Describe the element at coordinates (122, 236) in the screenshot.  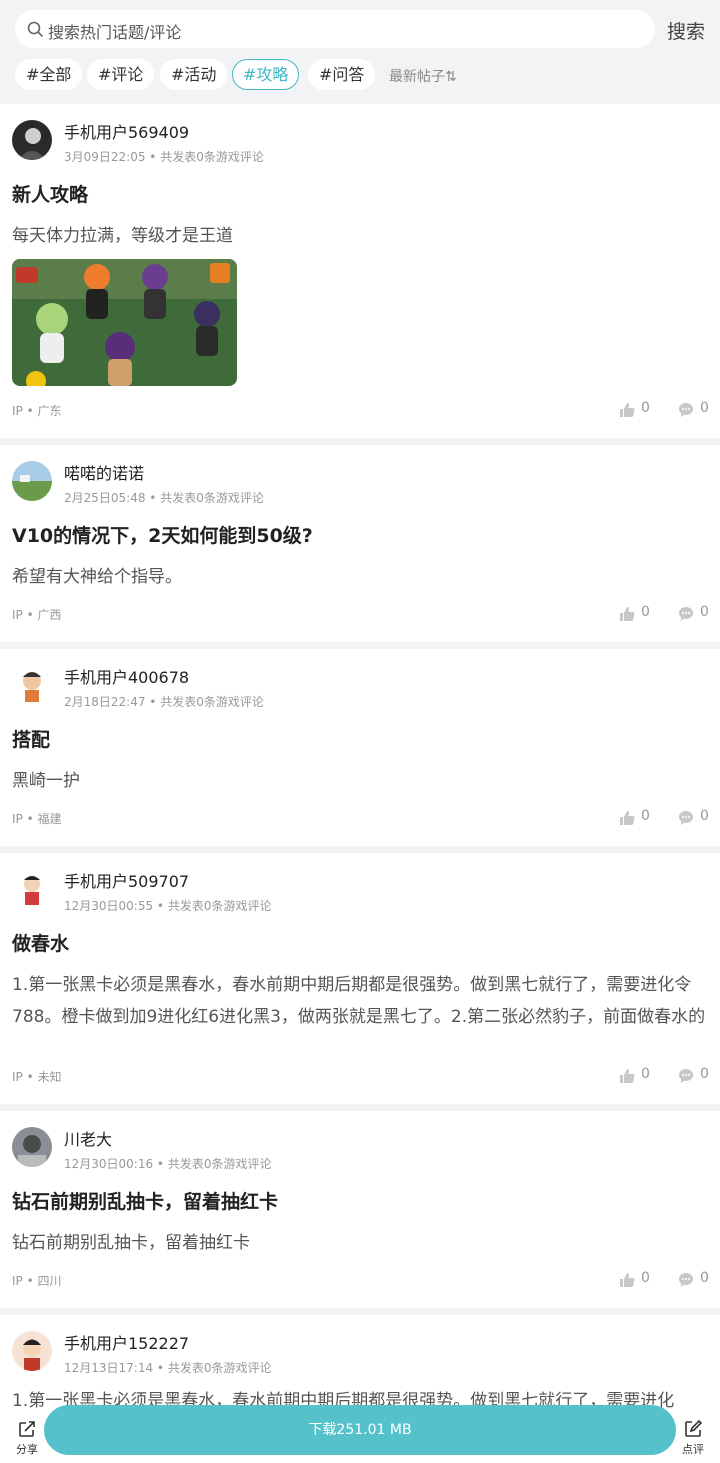
I see `post-body: 每天体力拉满，等级才是王道` at that location.